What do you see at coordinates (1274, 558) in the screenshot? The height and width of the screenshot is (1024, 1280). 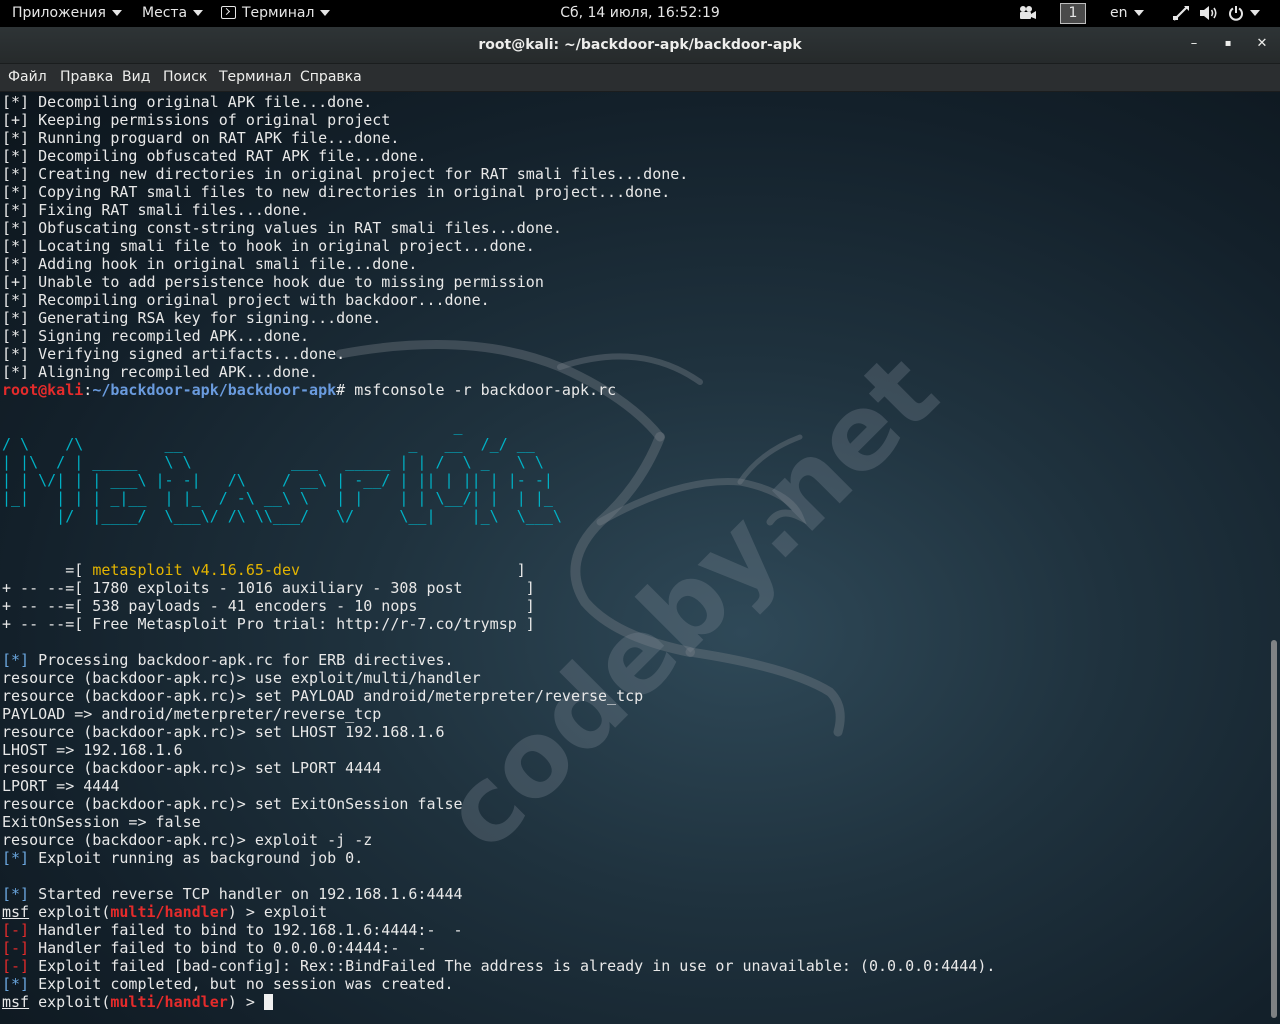 I see `terminal-scrollbar` at bounding box center [1274, 558].